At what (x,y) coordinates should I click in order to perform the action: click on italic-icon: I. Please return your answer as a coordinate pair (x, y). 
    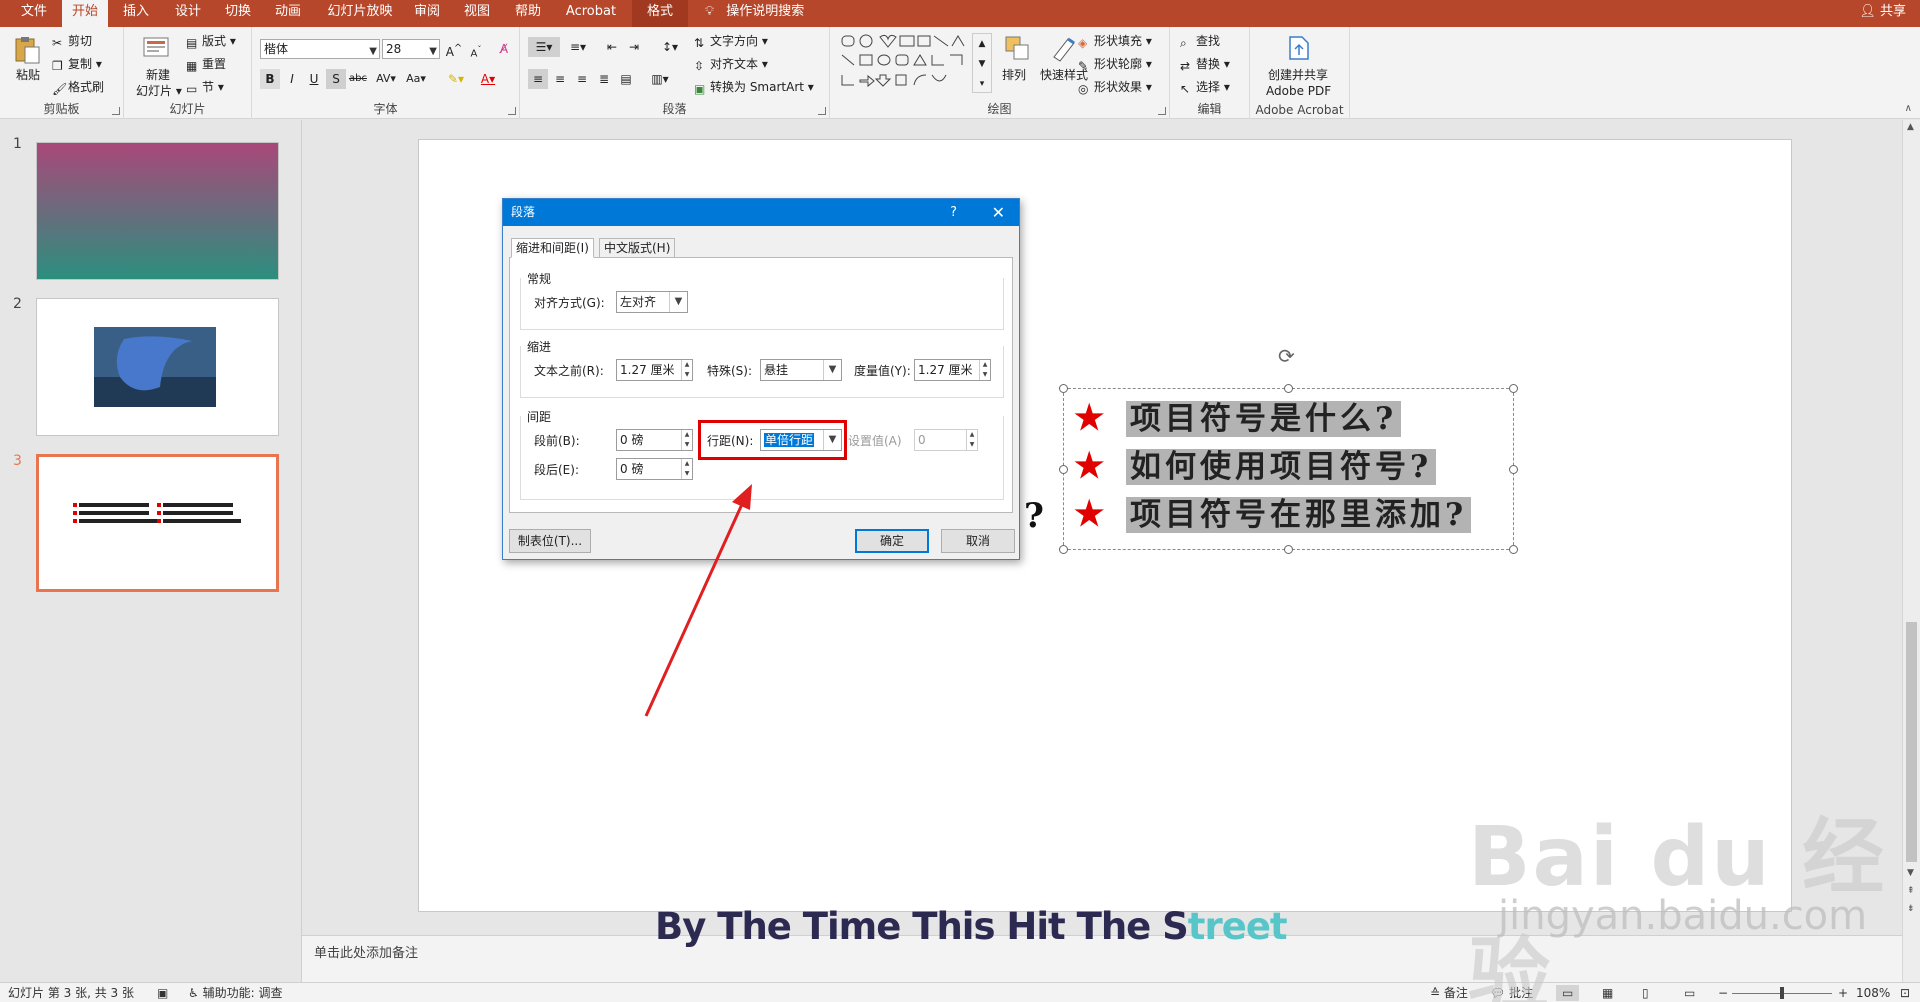
    Looking at the image, I should click on (292, 79).